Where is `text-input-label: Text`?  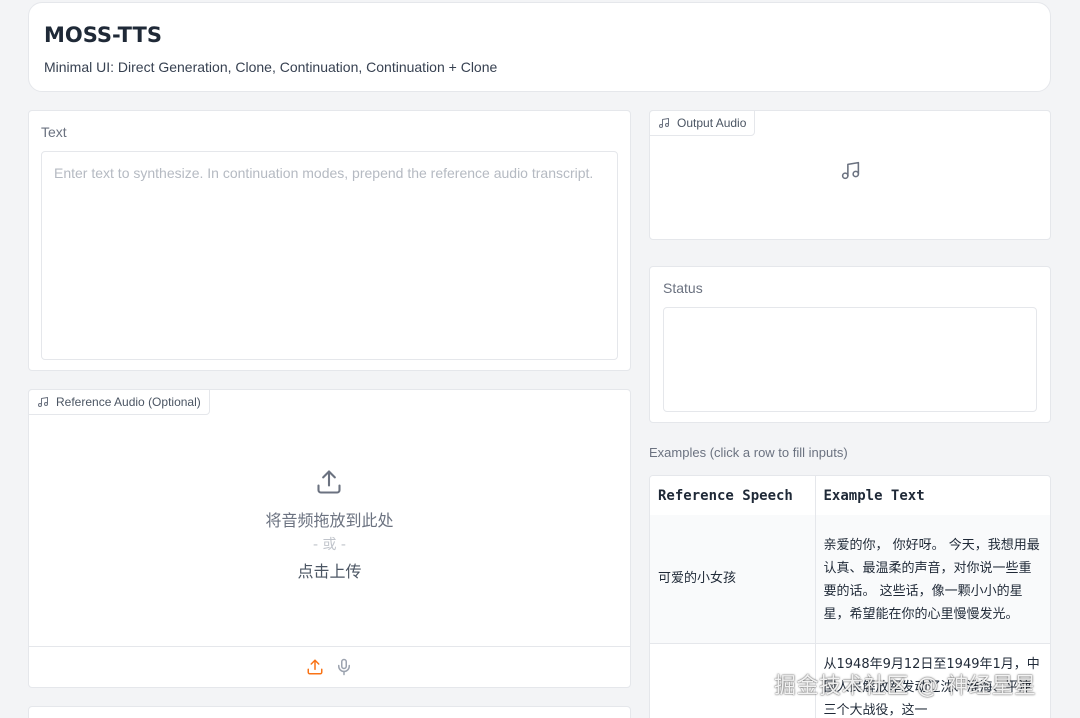
text-input-label: Text is located at coordinates (54, 132).